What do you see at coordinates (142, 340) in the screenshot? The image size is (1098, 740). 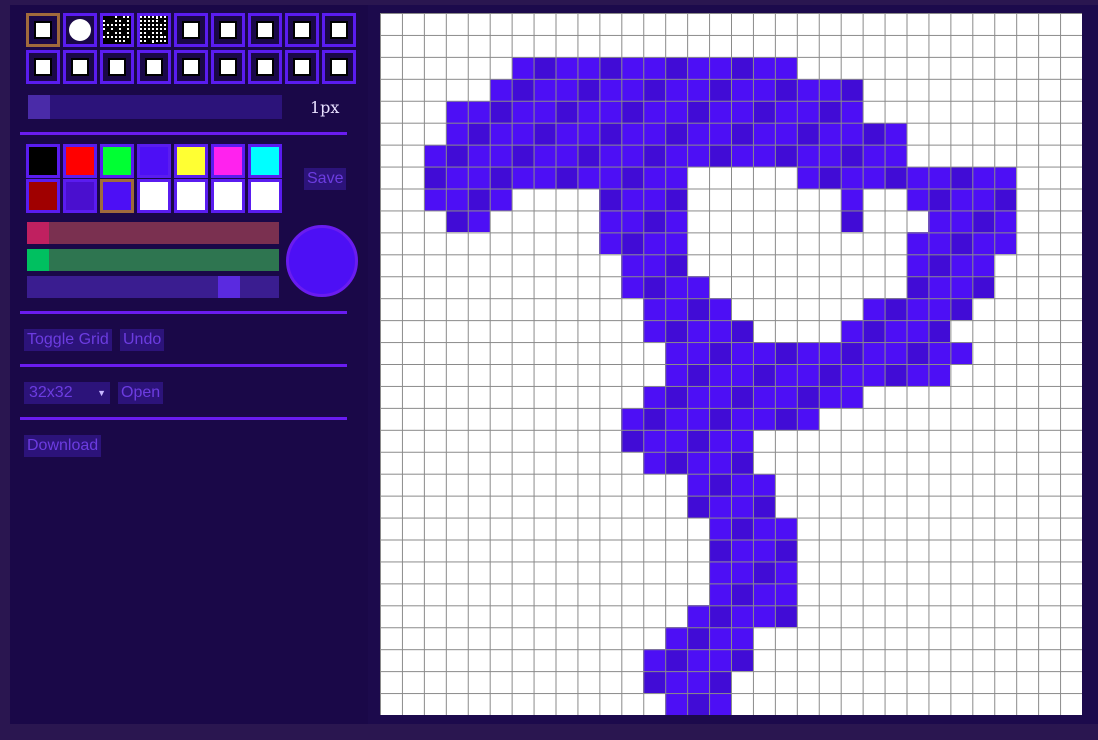 I see `undo-button: Undo` at bounding box center [142, 340].